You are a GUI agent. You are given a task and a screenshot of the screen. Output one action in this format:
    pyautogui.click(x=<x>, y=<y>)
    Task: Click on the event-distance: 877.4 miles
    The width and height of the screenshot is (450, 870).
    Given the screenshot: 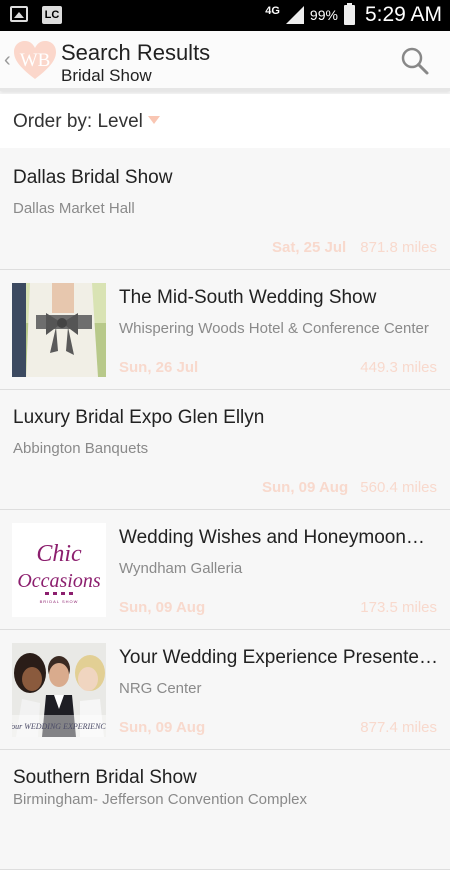 What is the action you would take?
    pyautogui.click(x=398, y=727)
    